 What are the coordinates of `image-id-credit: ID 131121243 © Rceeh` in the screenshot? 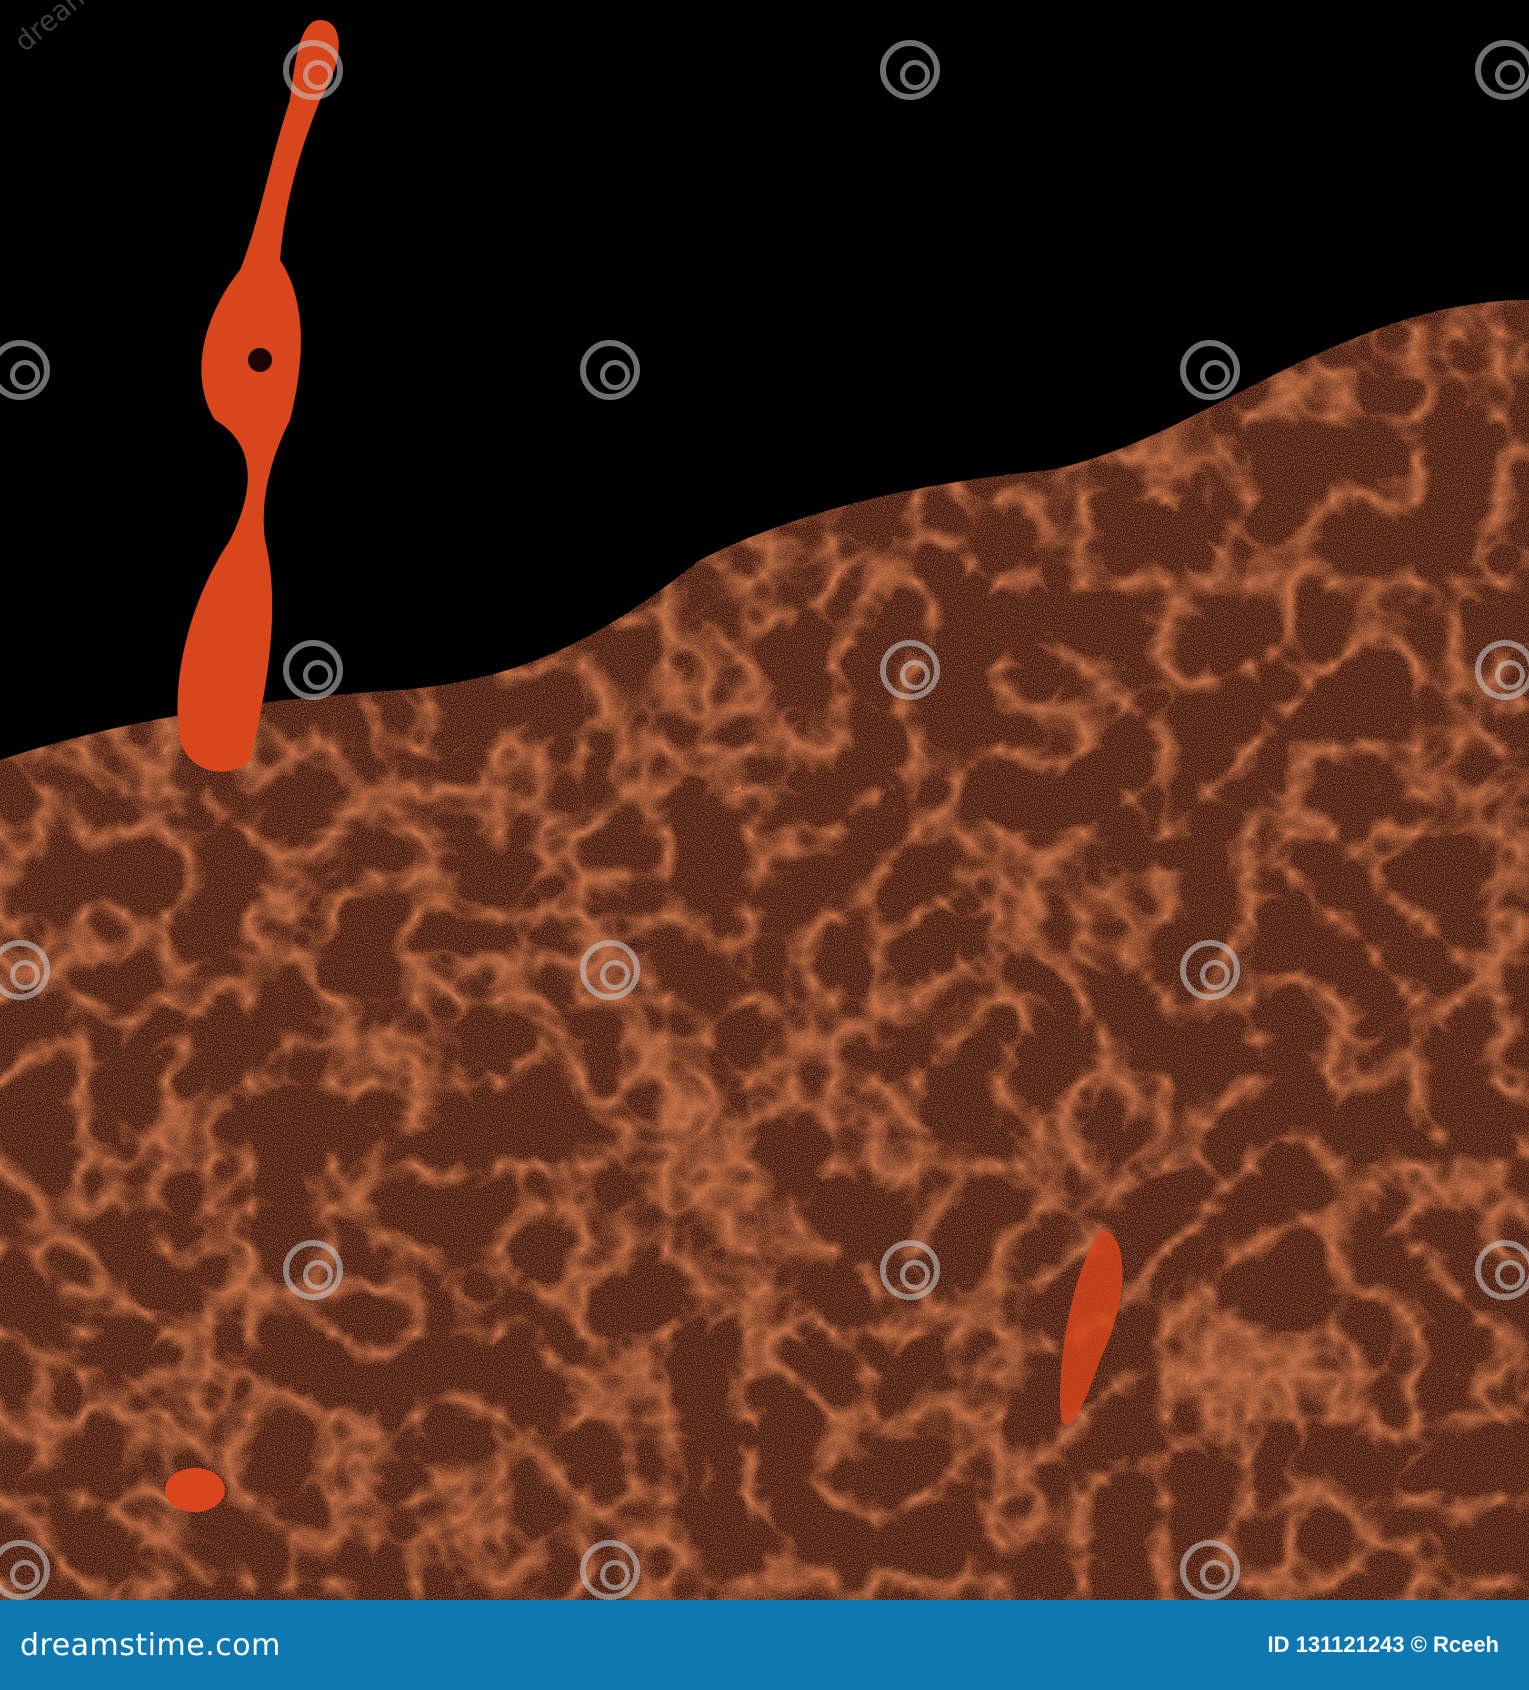 It's located at (1383, 1644).